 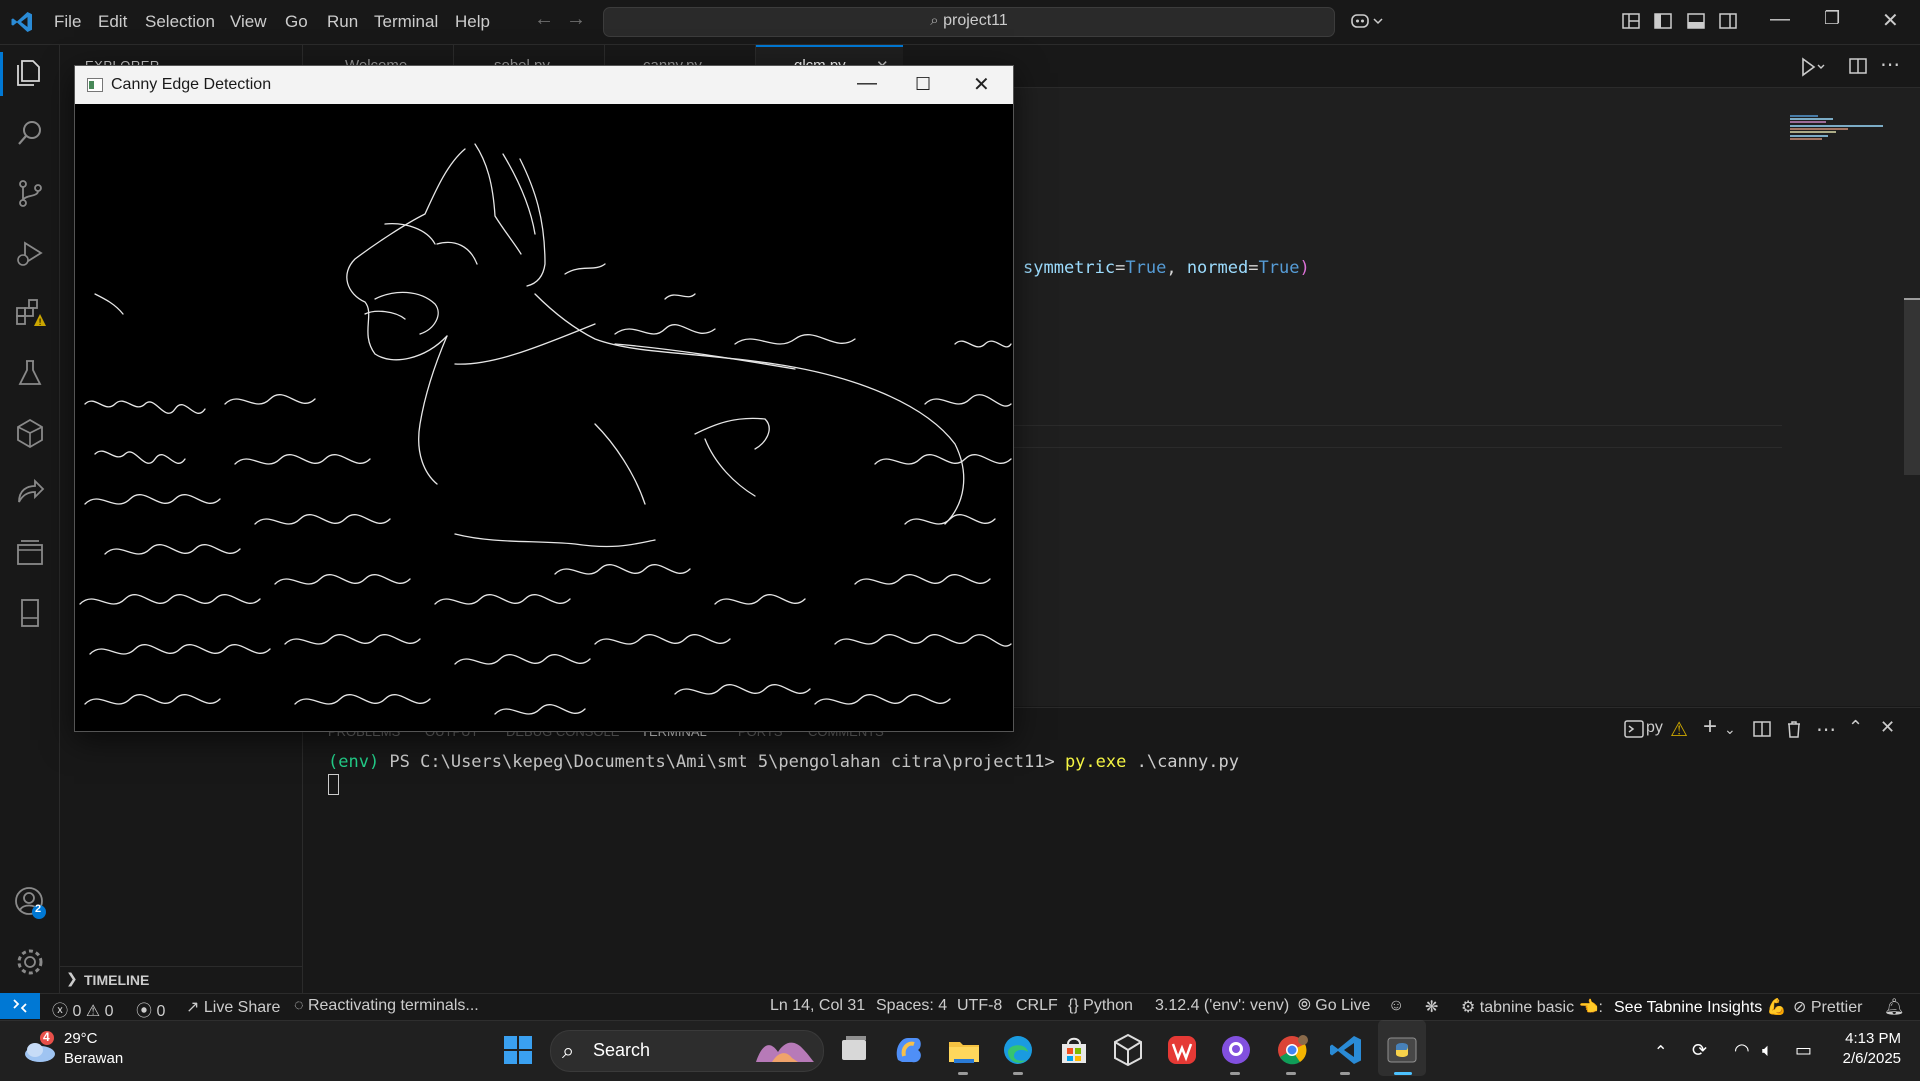 What do you see at coordinates (1710, 727) in the screenshot?
I see `new-terminal-icon: +` at bounding box center [1710, 727].